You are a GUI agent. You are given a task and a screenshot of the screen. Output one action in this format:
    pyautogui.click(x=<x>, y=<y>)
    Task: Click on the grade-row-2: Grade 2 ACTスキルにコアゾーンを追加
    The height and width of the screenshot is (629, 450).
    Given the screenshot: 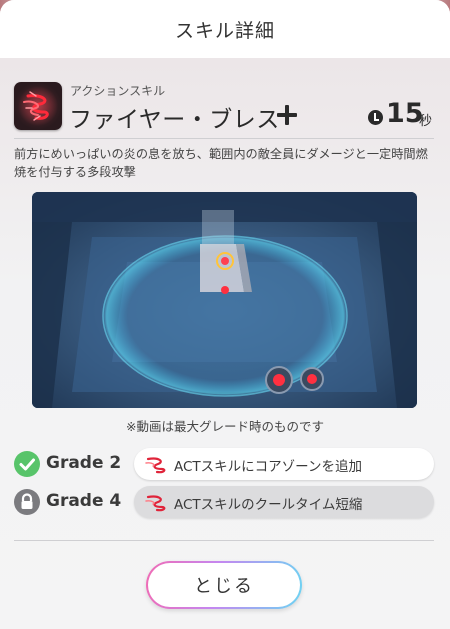 What is the action you would take?
    pyautogui.click(x=224, y=464)
    